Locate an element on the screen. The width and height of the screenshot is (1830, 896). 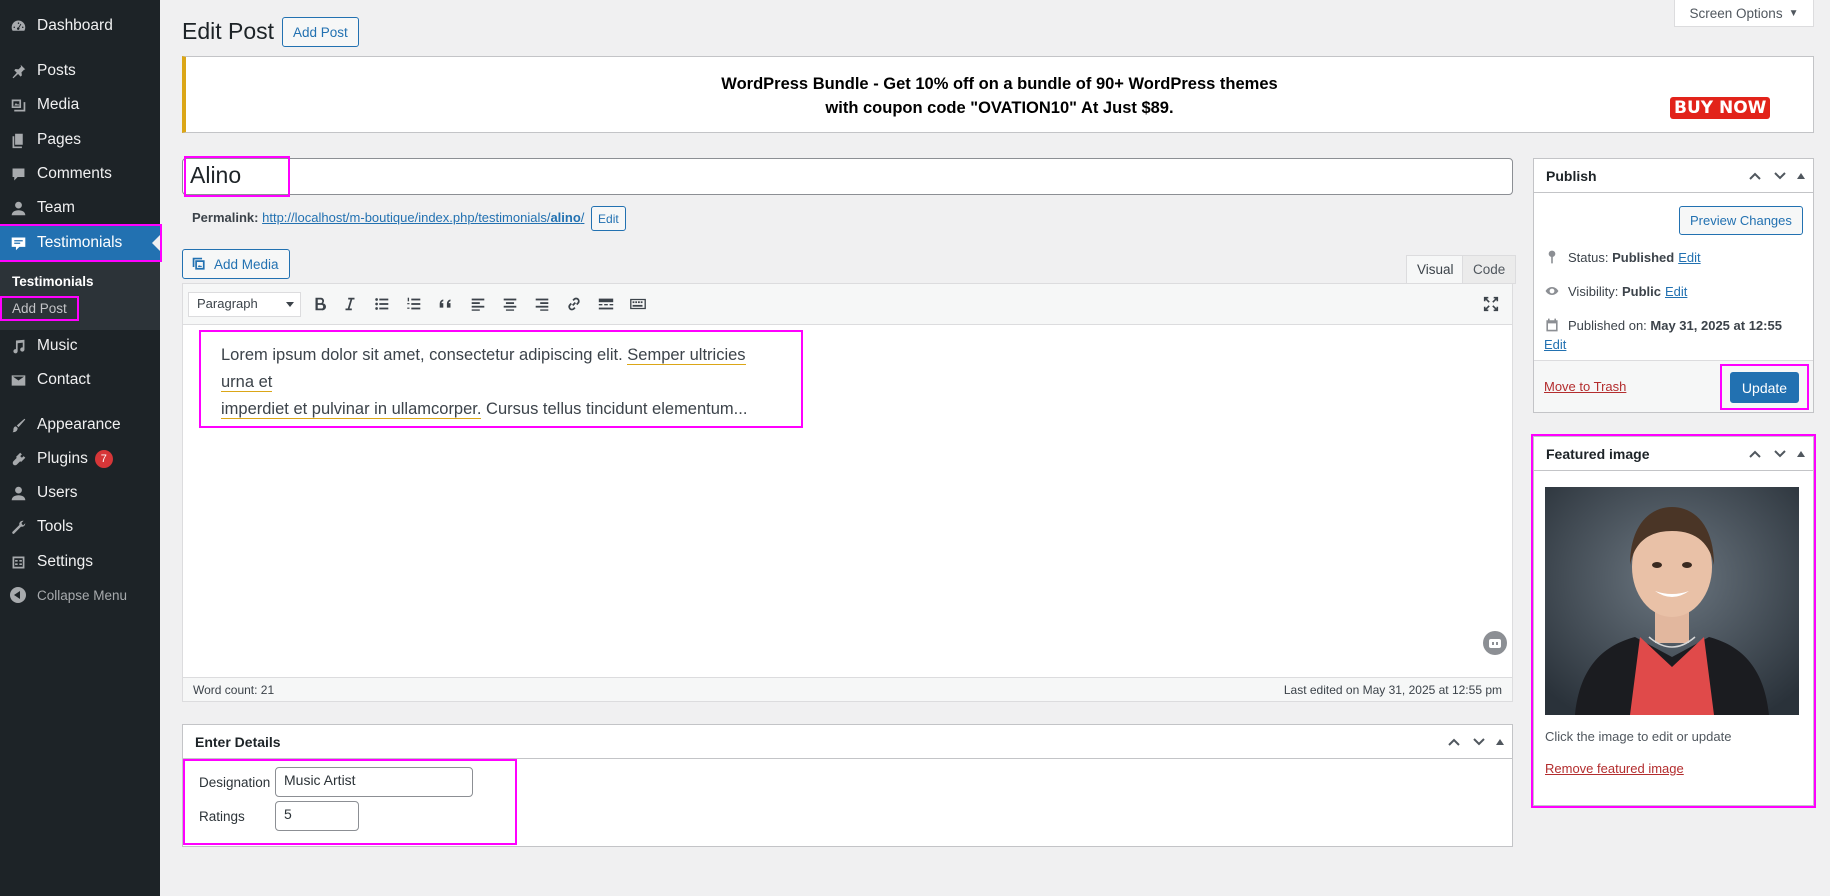
insert-link-button is located at coordinates (574, 304).